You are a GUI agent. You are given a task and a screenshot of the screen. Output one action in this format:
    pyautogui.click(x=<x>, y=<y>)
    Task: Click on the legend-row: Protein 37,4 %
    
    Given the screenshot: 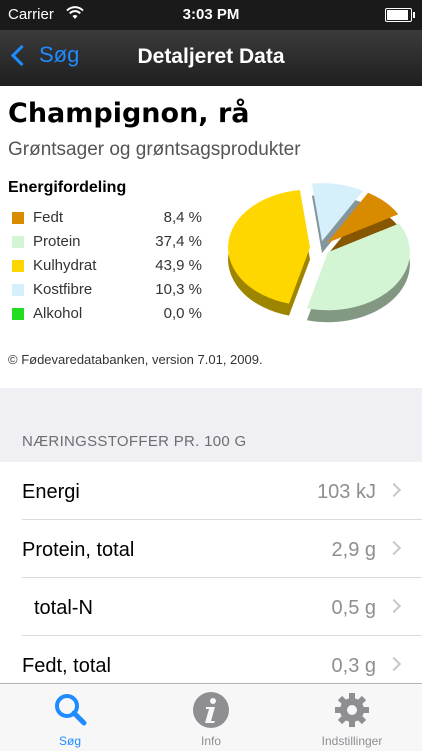 What is the action you would take?
    pyautogui.click(x=112, y=244)
    